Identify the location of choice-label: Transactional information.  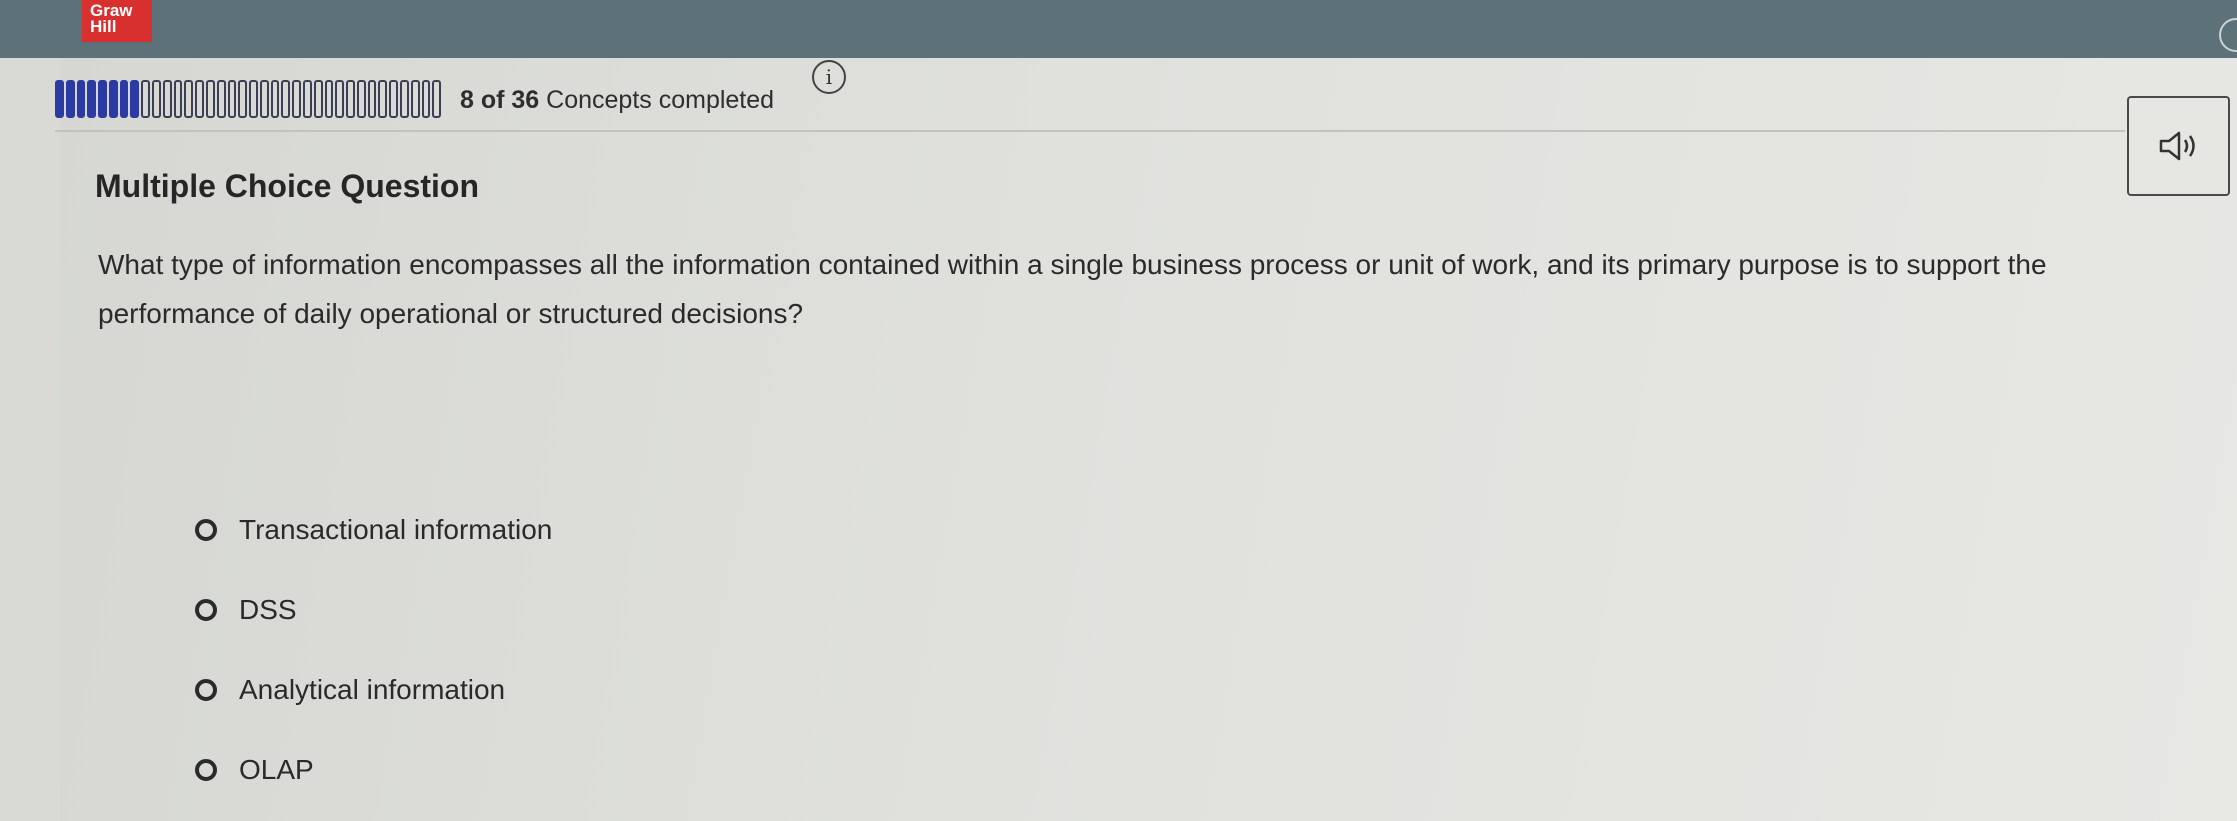
(396, 529).